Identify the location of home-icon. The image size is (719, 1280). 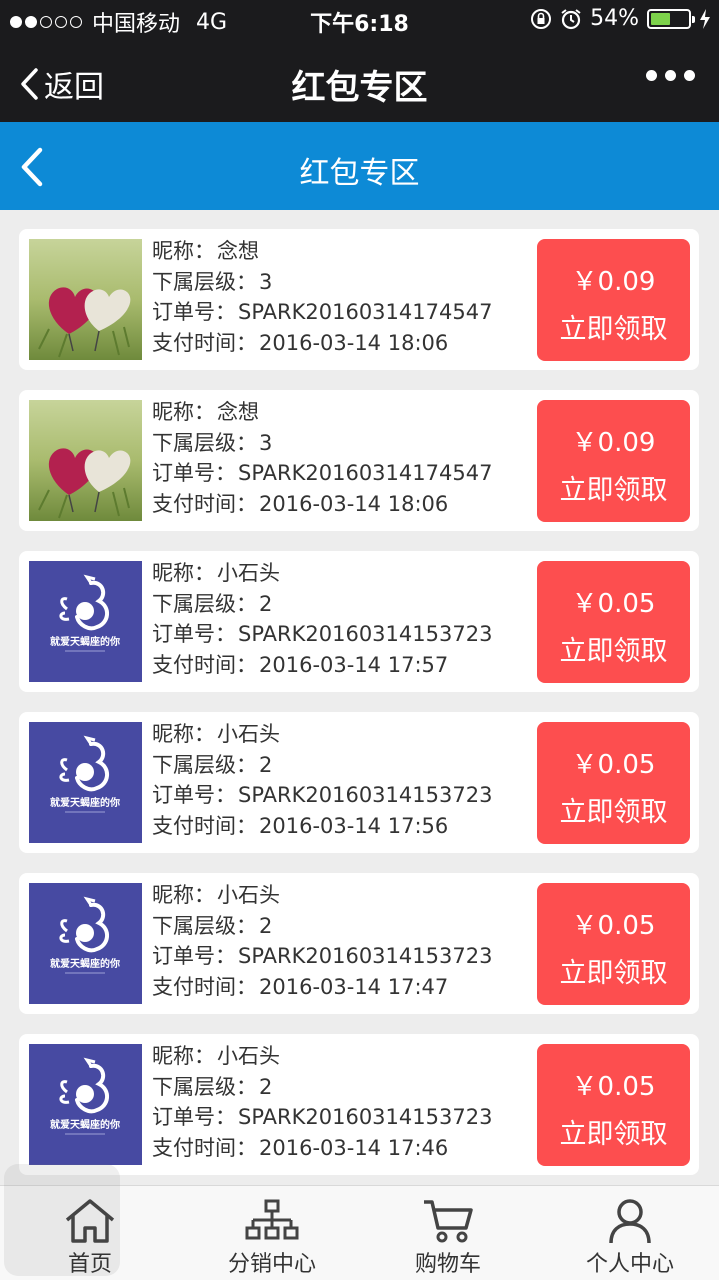
(90, 1221).